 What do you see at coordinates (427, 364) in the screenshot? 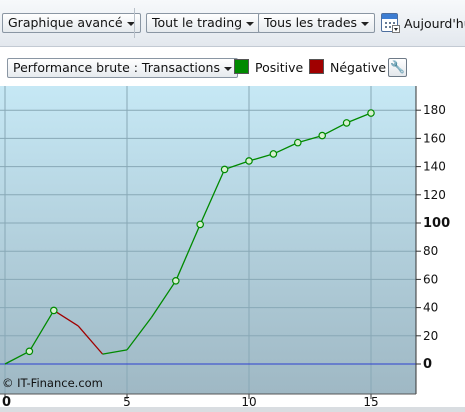
I see `y-tick-label: 0` at bounding box center [427, 364].